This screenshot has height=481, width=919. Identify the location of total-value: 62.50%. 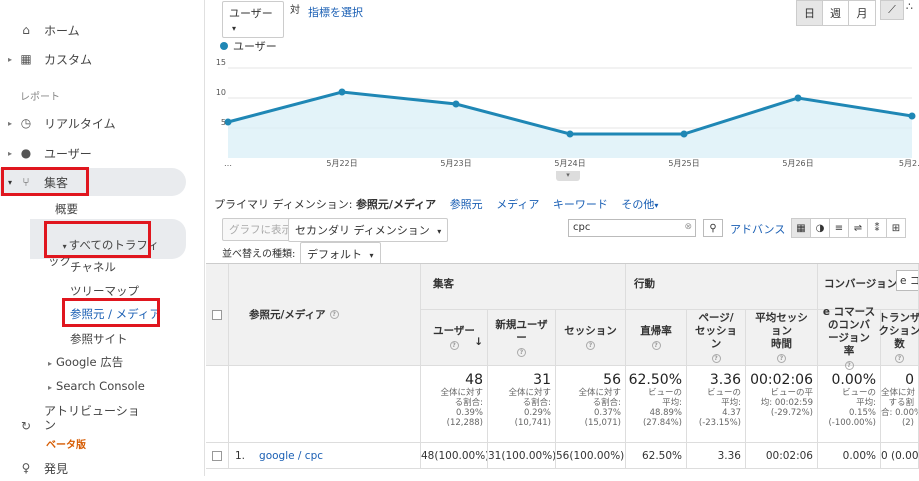
(654, 380).